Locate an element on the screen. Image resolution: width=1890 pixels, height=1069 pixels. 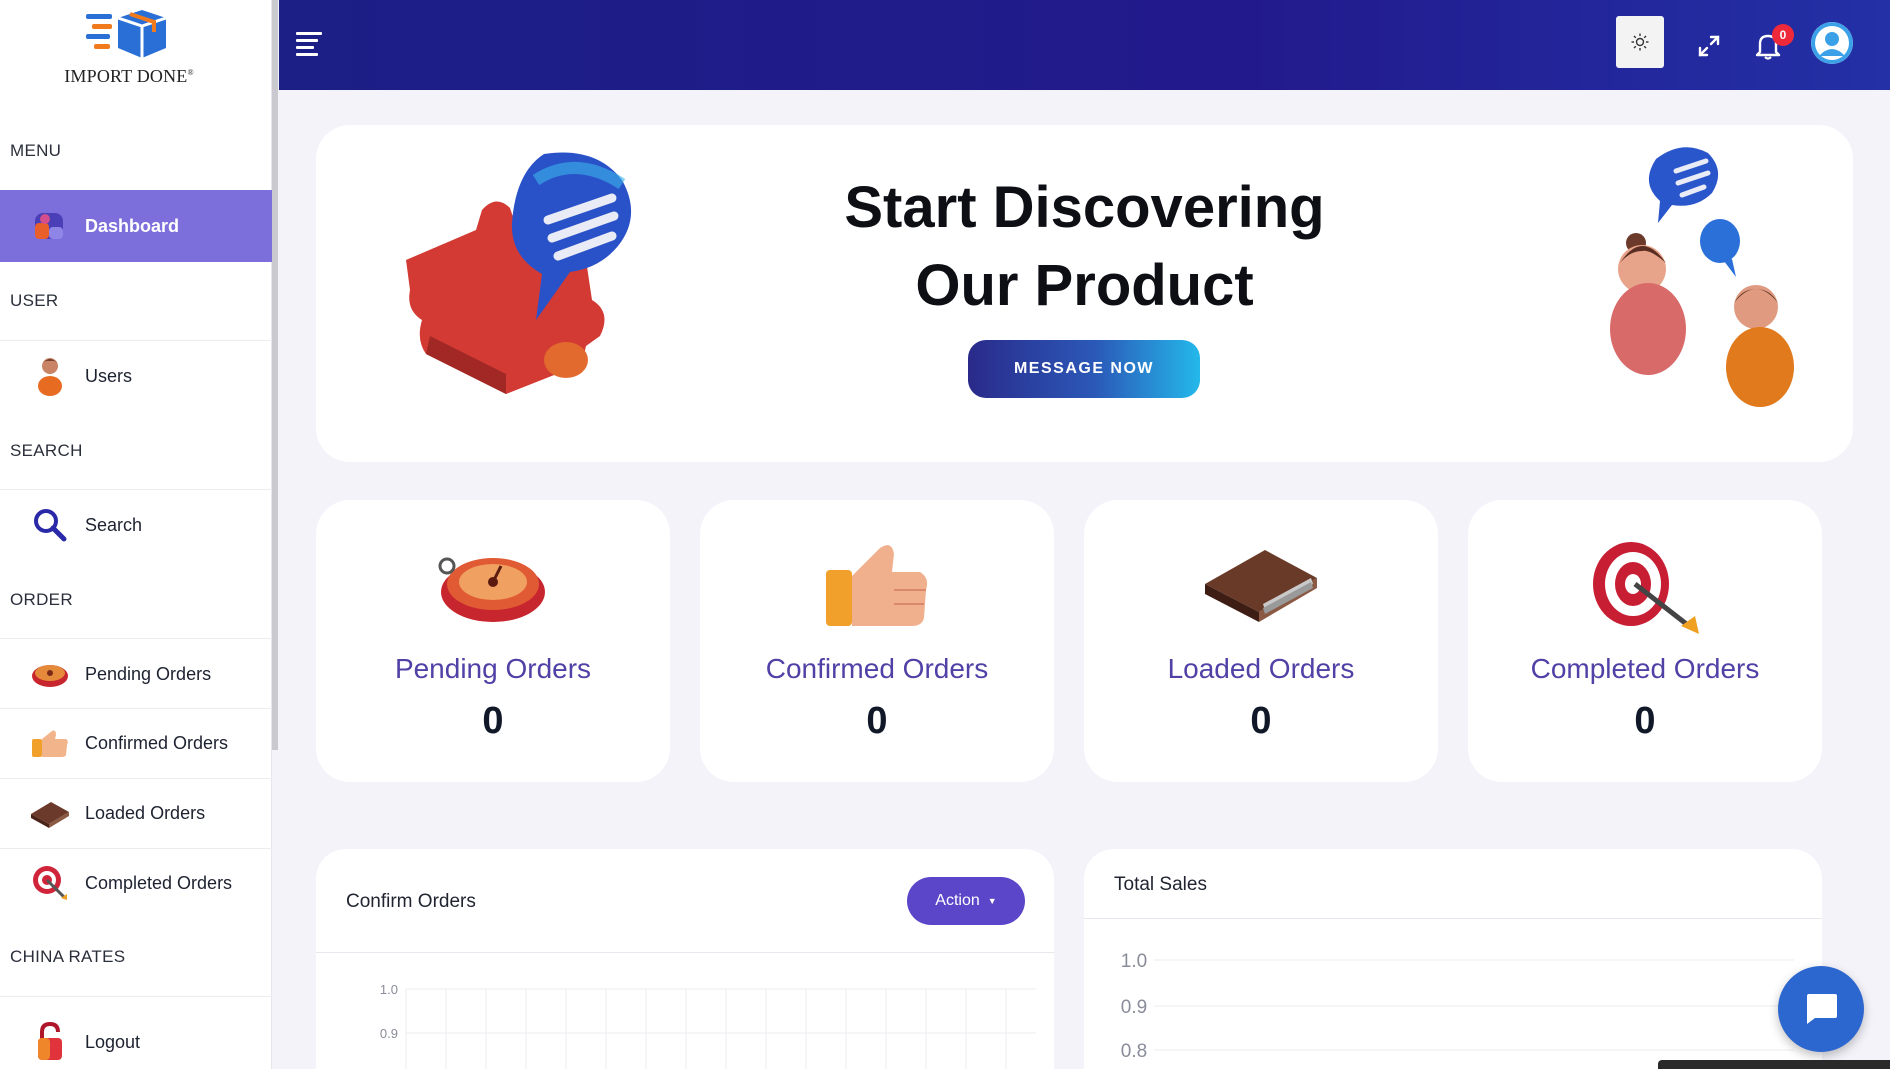
notification-badge: 0 is located at coordinates (1783, 35).